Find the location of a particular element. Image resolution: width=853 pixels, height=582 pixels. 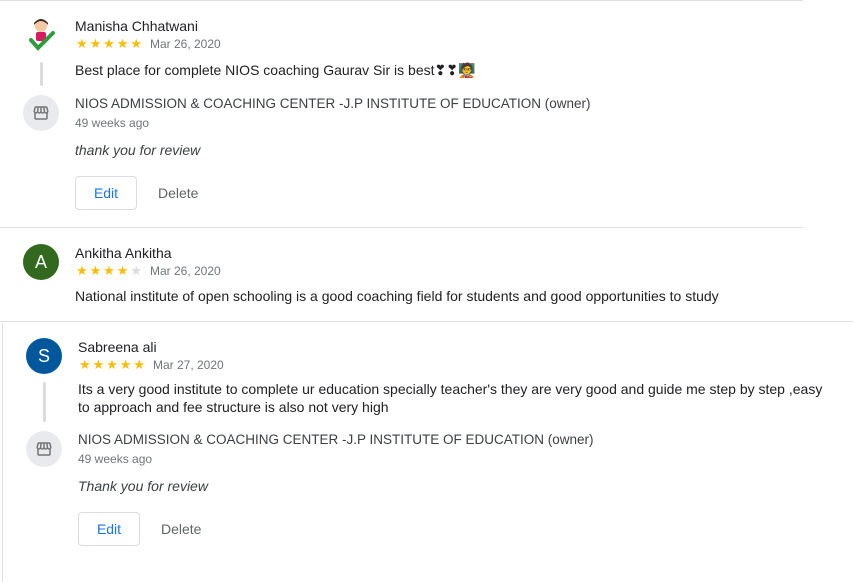

avatar: A is located at coordinates (41, 262).